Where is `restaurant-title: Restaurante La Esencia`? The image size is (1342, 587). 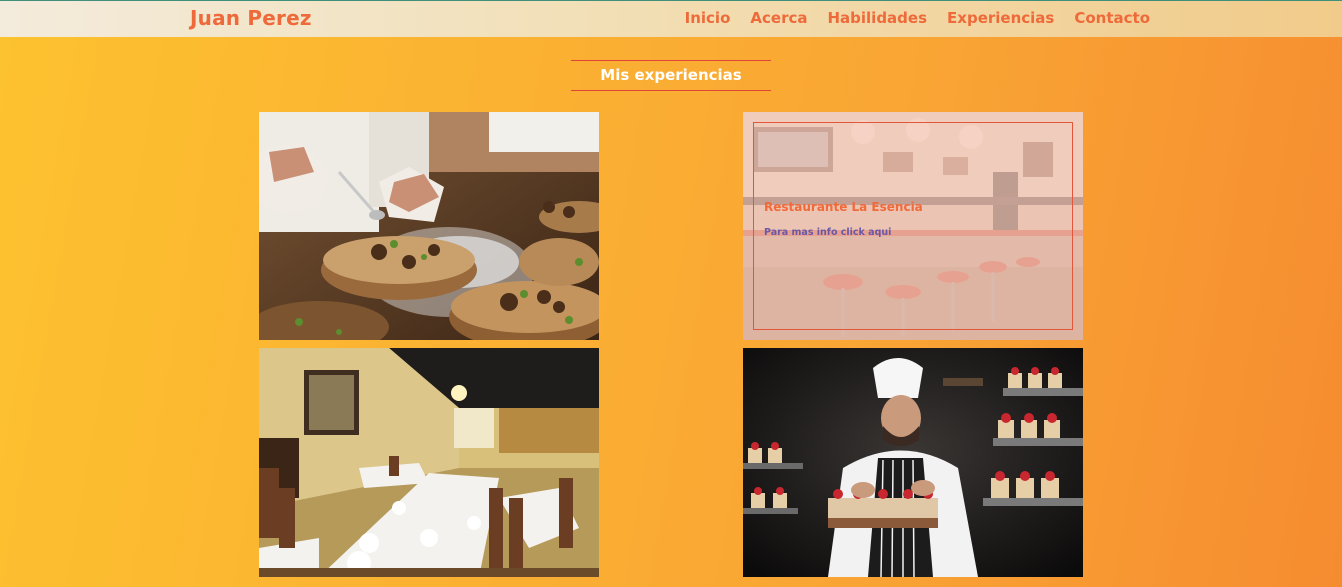
restaurant-title: Restaurante La Esencia is located at coordinates (843, 207).